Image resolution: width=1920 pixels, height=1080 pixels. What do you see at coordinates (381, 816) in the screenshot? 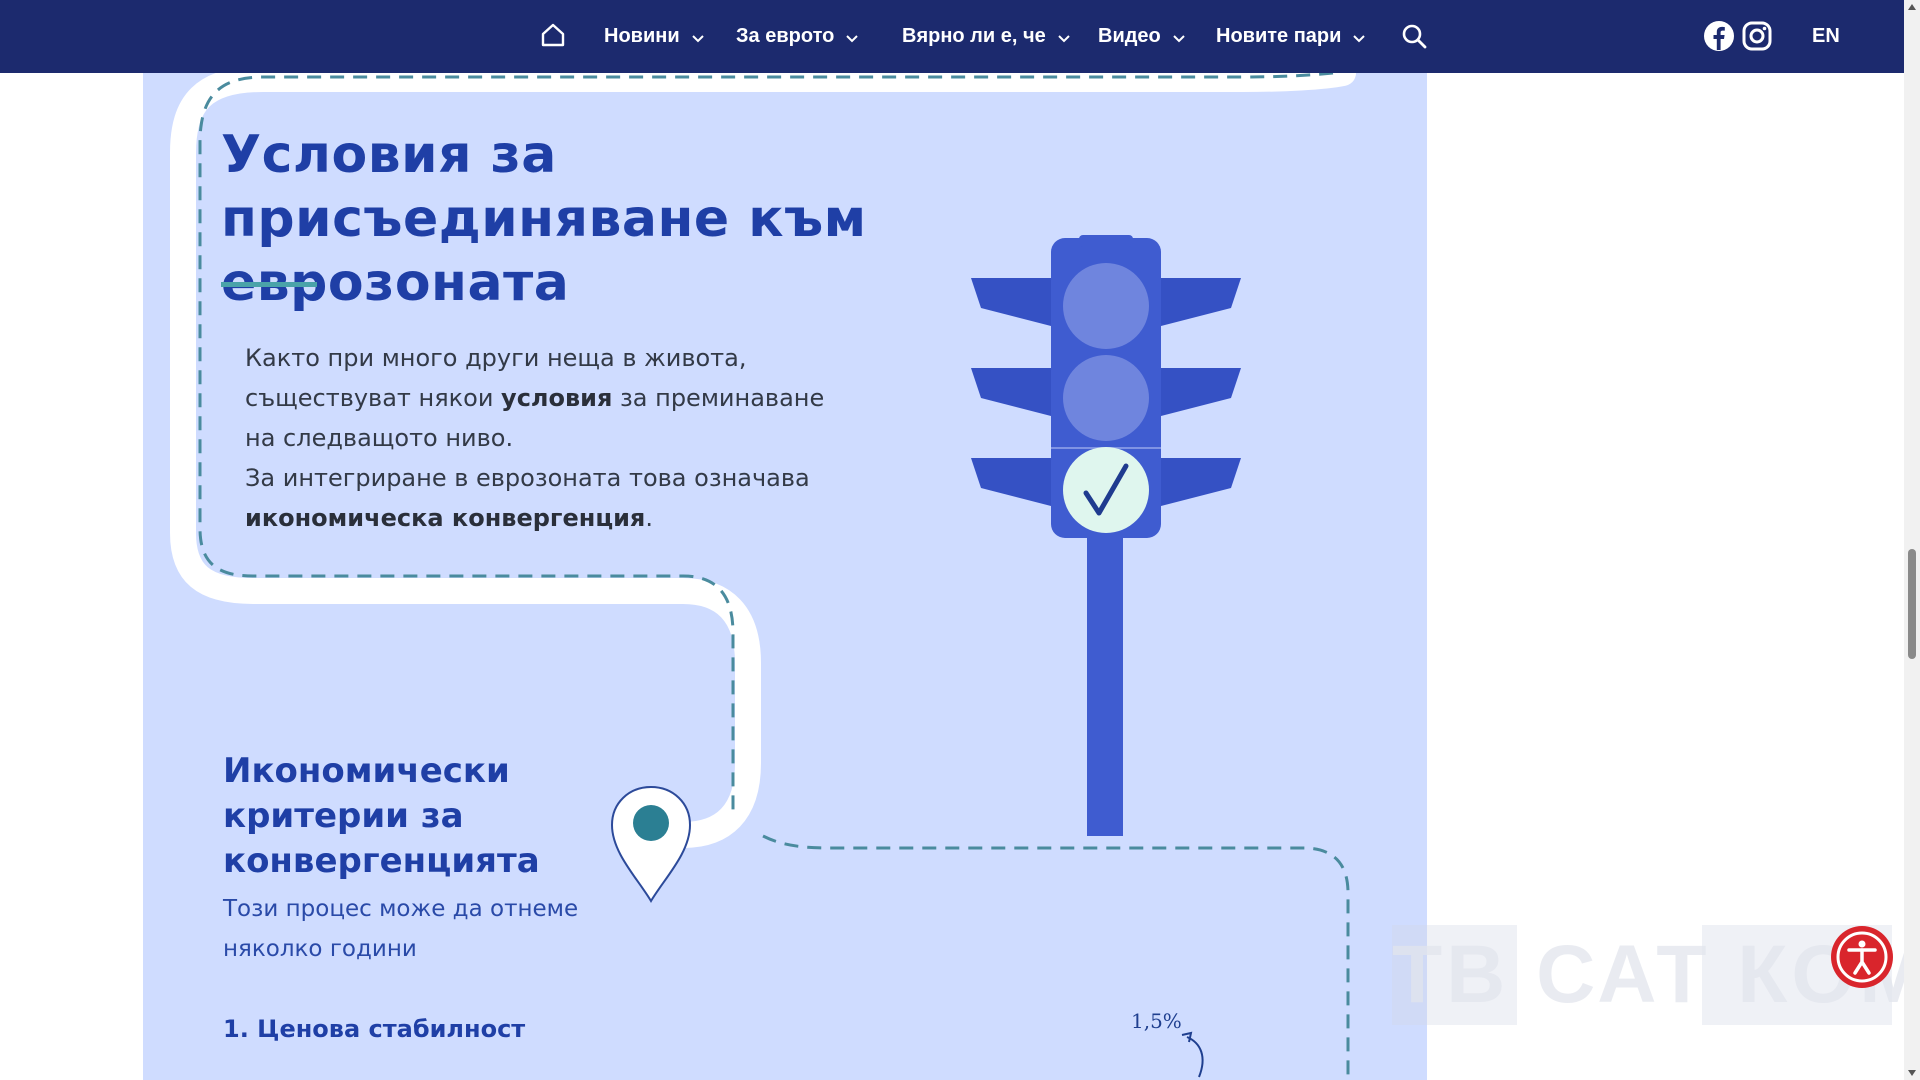
I see `criteria-title: Икономически критерии за конвергенцията` at bounding box center [381, 816].